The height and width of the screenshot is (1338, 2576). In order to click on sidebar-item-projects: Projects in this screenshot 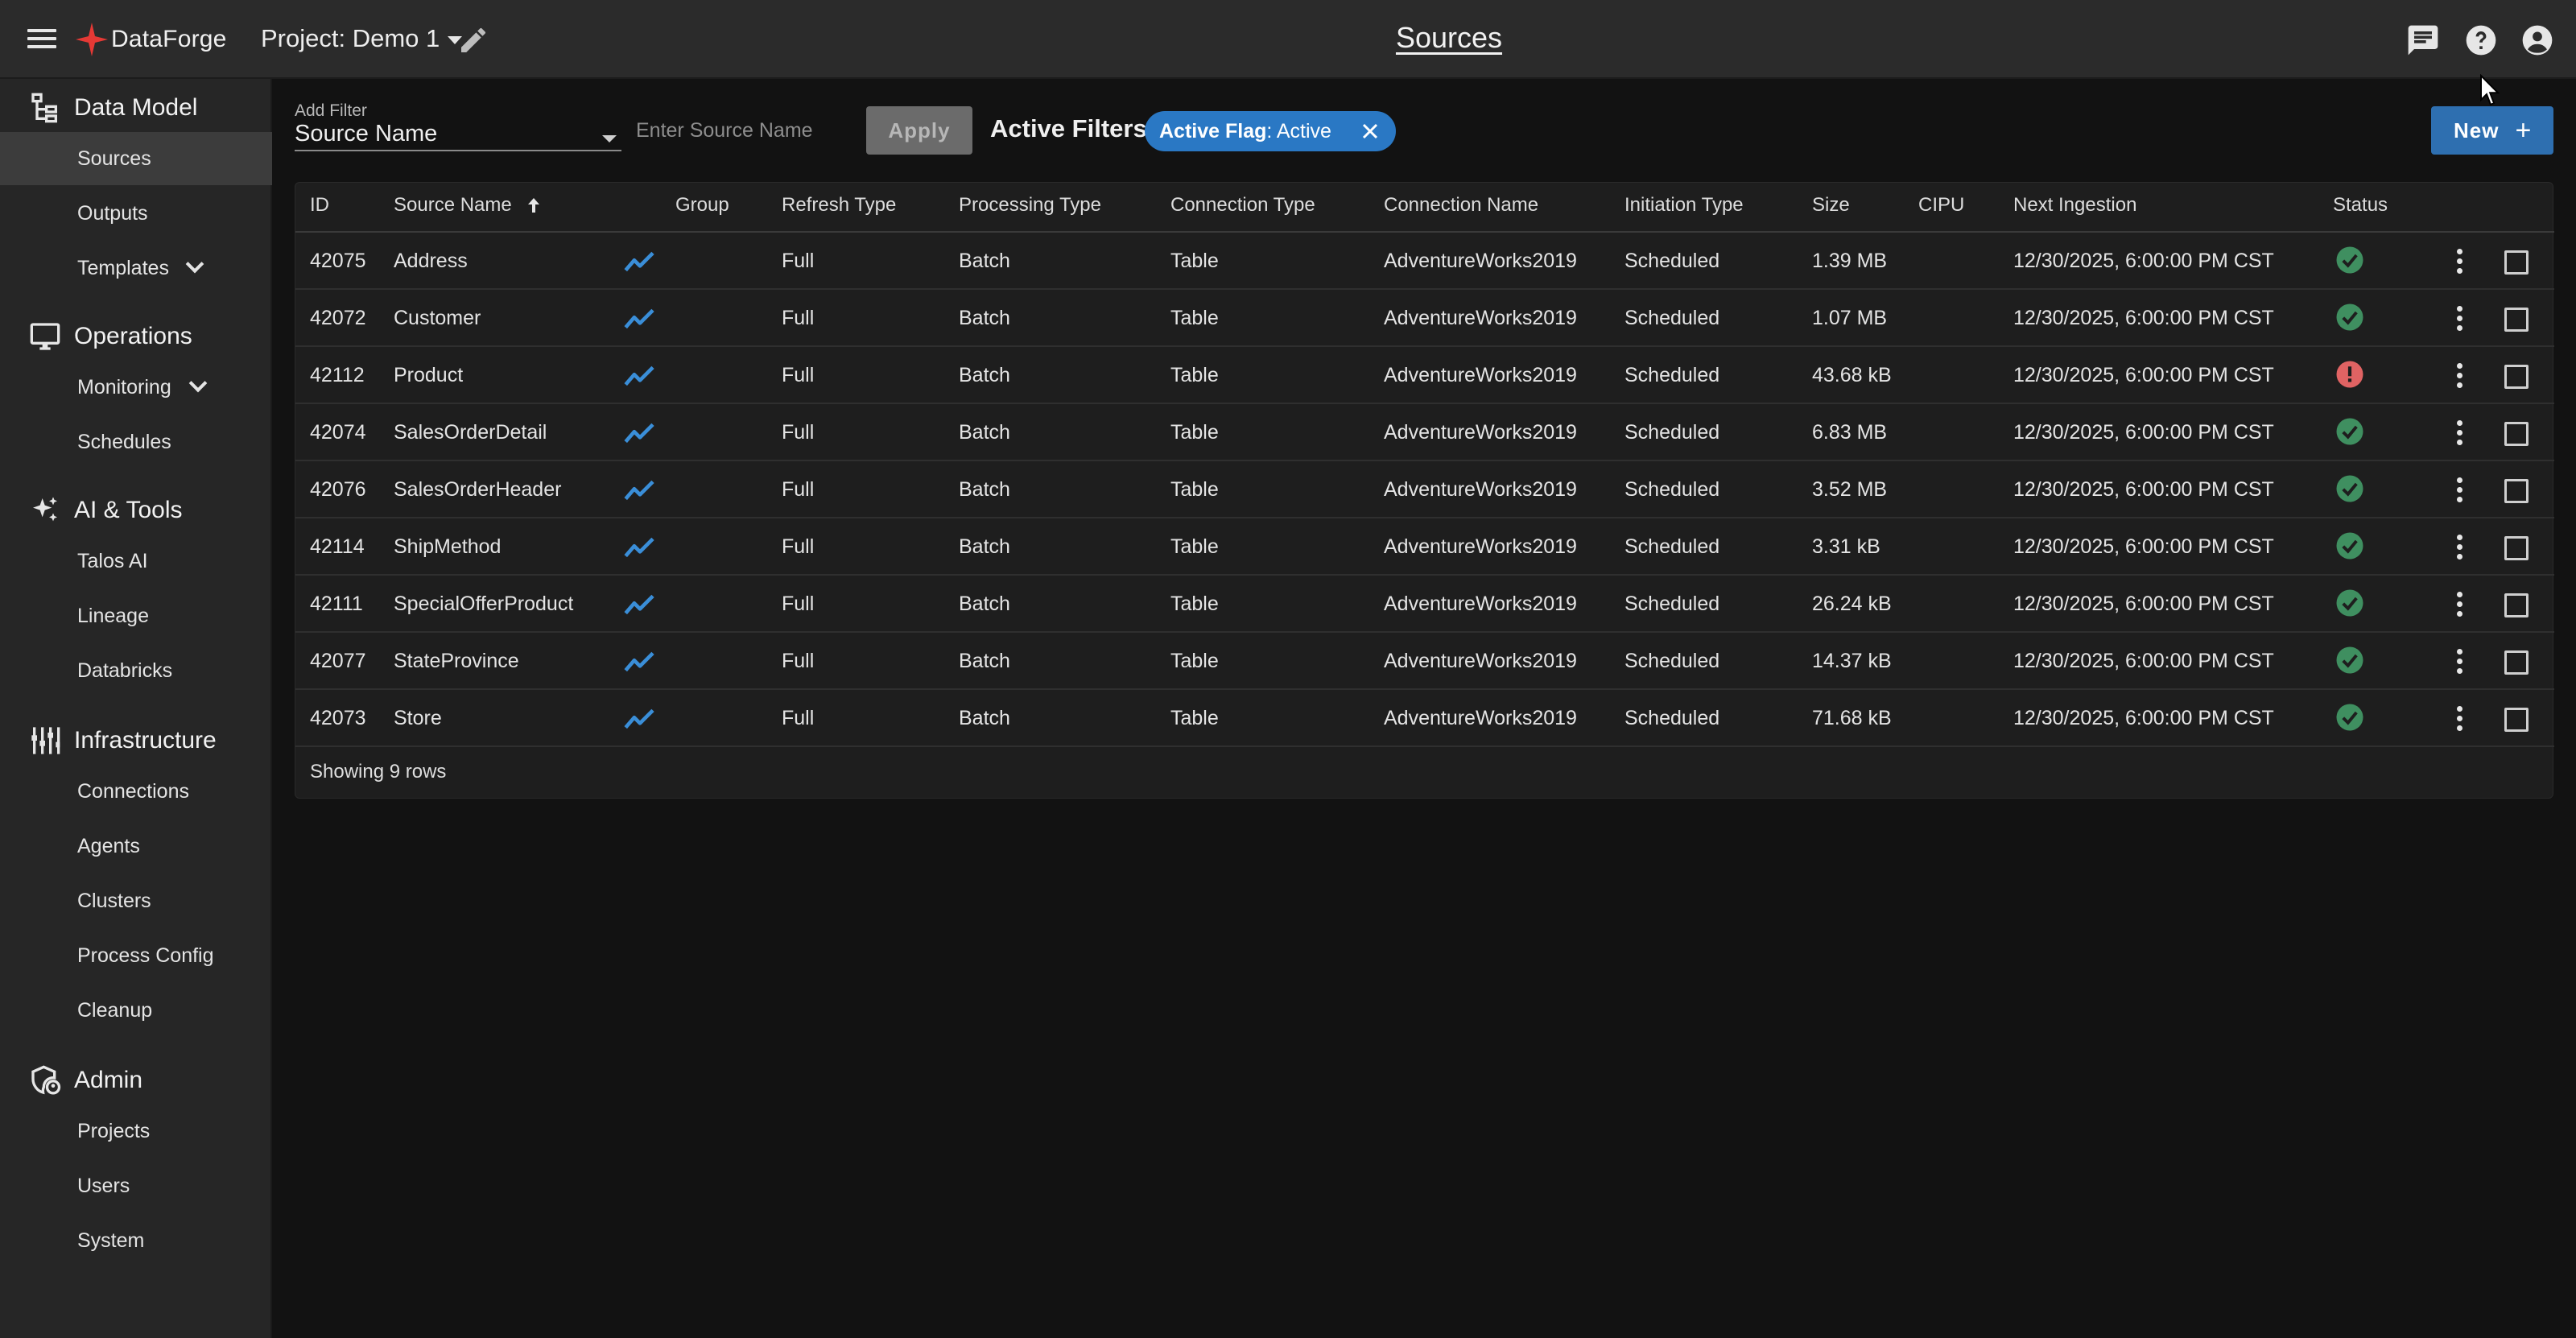, I will do `click(136, 1131)`.